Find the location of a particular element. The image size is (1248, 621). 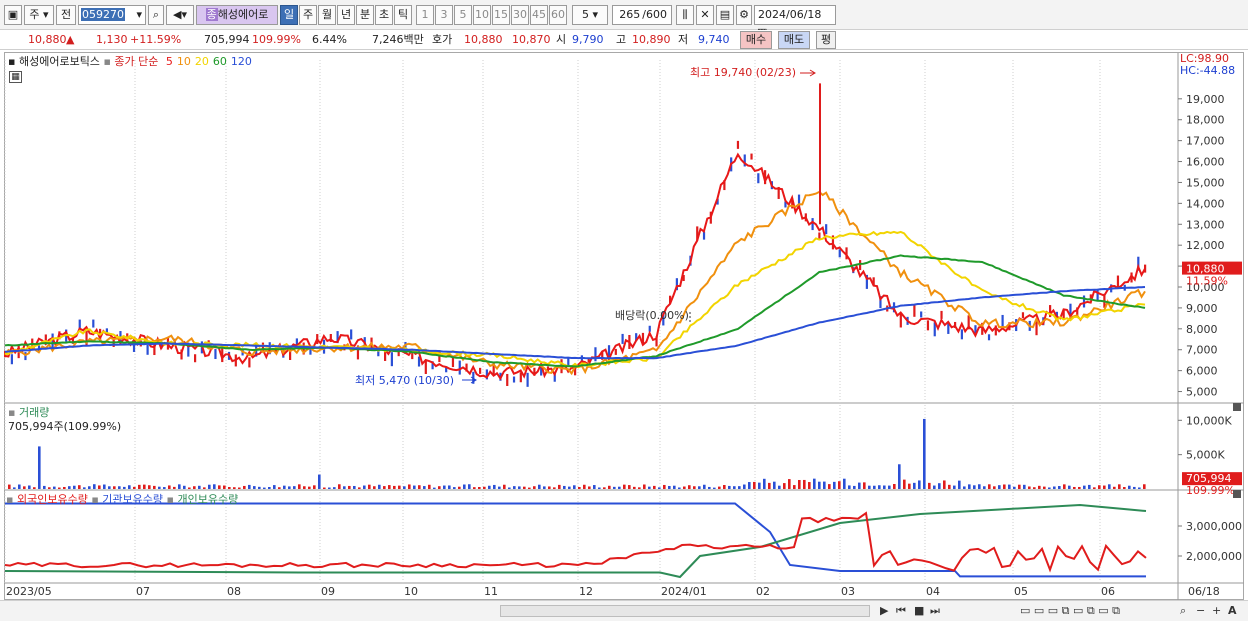

price-tick-label: 9,000 is located at coordinates (1202, 308).